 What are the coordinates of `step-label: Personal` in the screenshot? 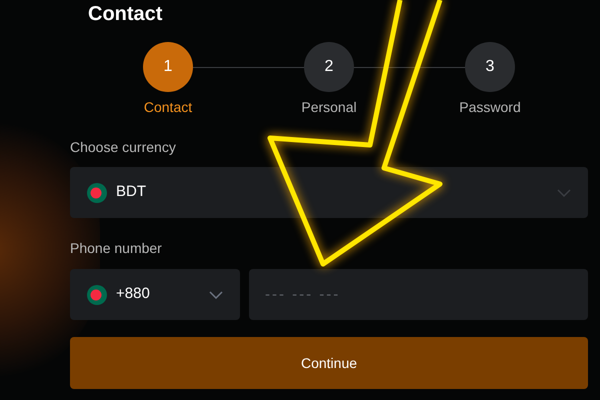 It's located at (329, 107).